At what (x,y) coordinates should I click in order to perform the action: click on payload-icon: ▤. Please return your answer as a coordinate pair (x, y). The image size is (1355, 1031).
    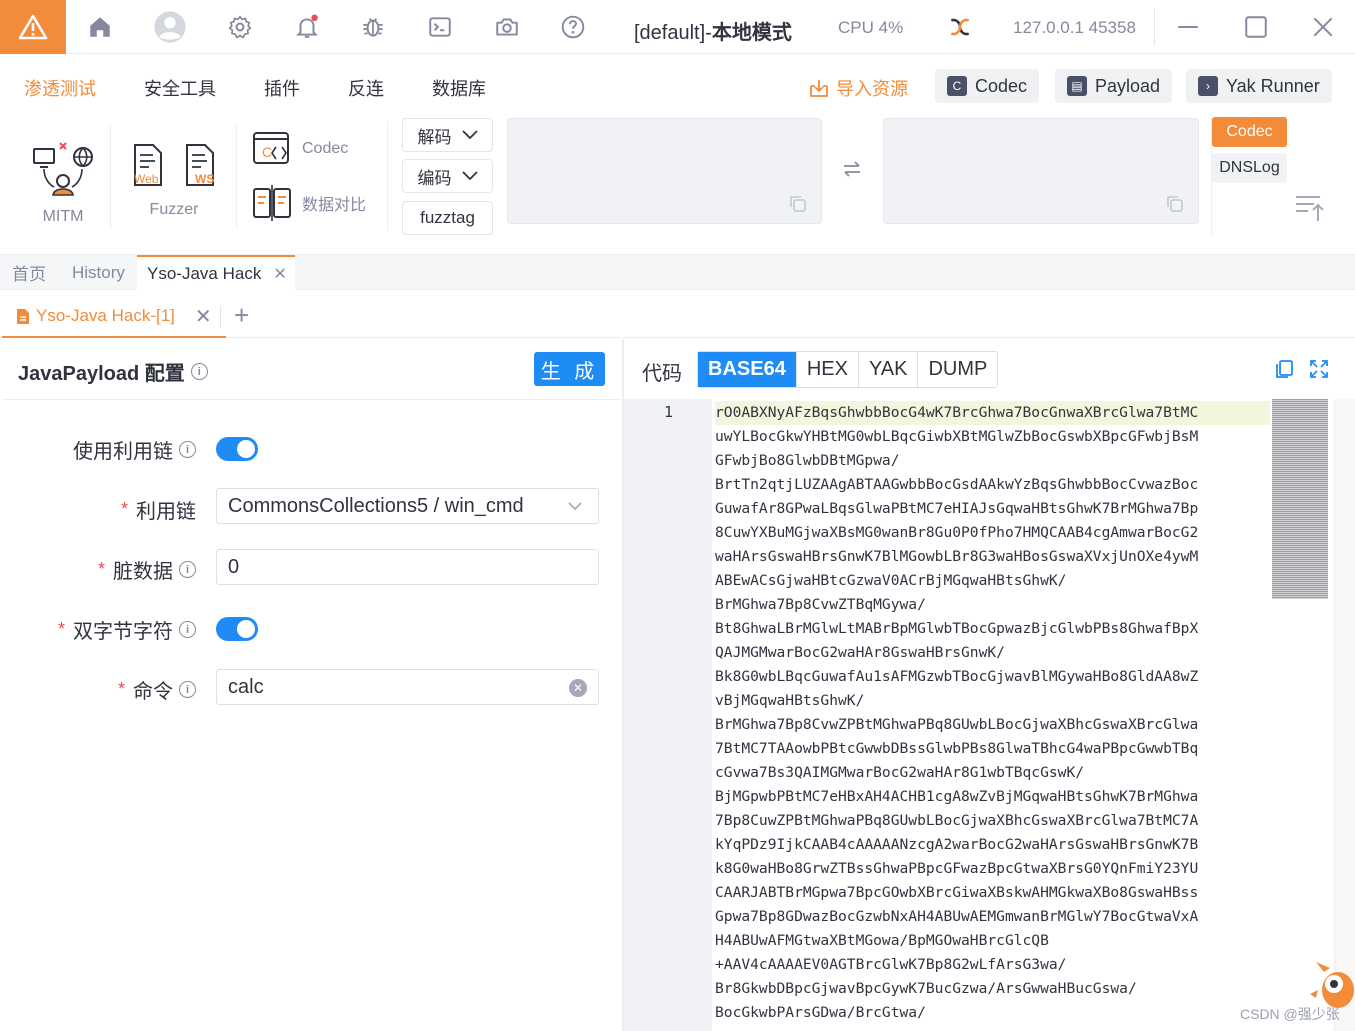
    Looking at the image, I should click on (1077, 86).